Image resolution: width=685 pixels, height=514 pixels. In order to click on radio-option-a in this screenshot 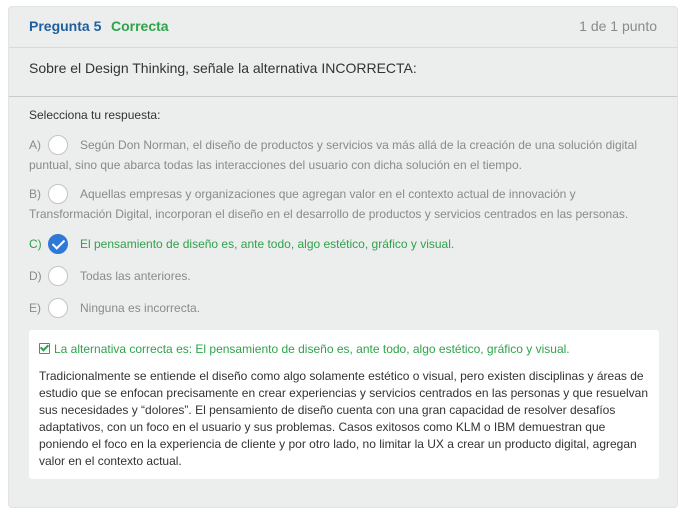, I will do `click(58, 145)`.